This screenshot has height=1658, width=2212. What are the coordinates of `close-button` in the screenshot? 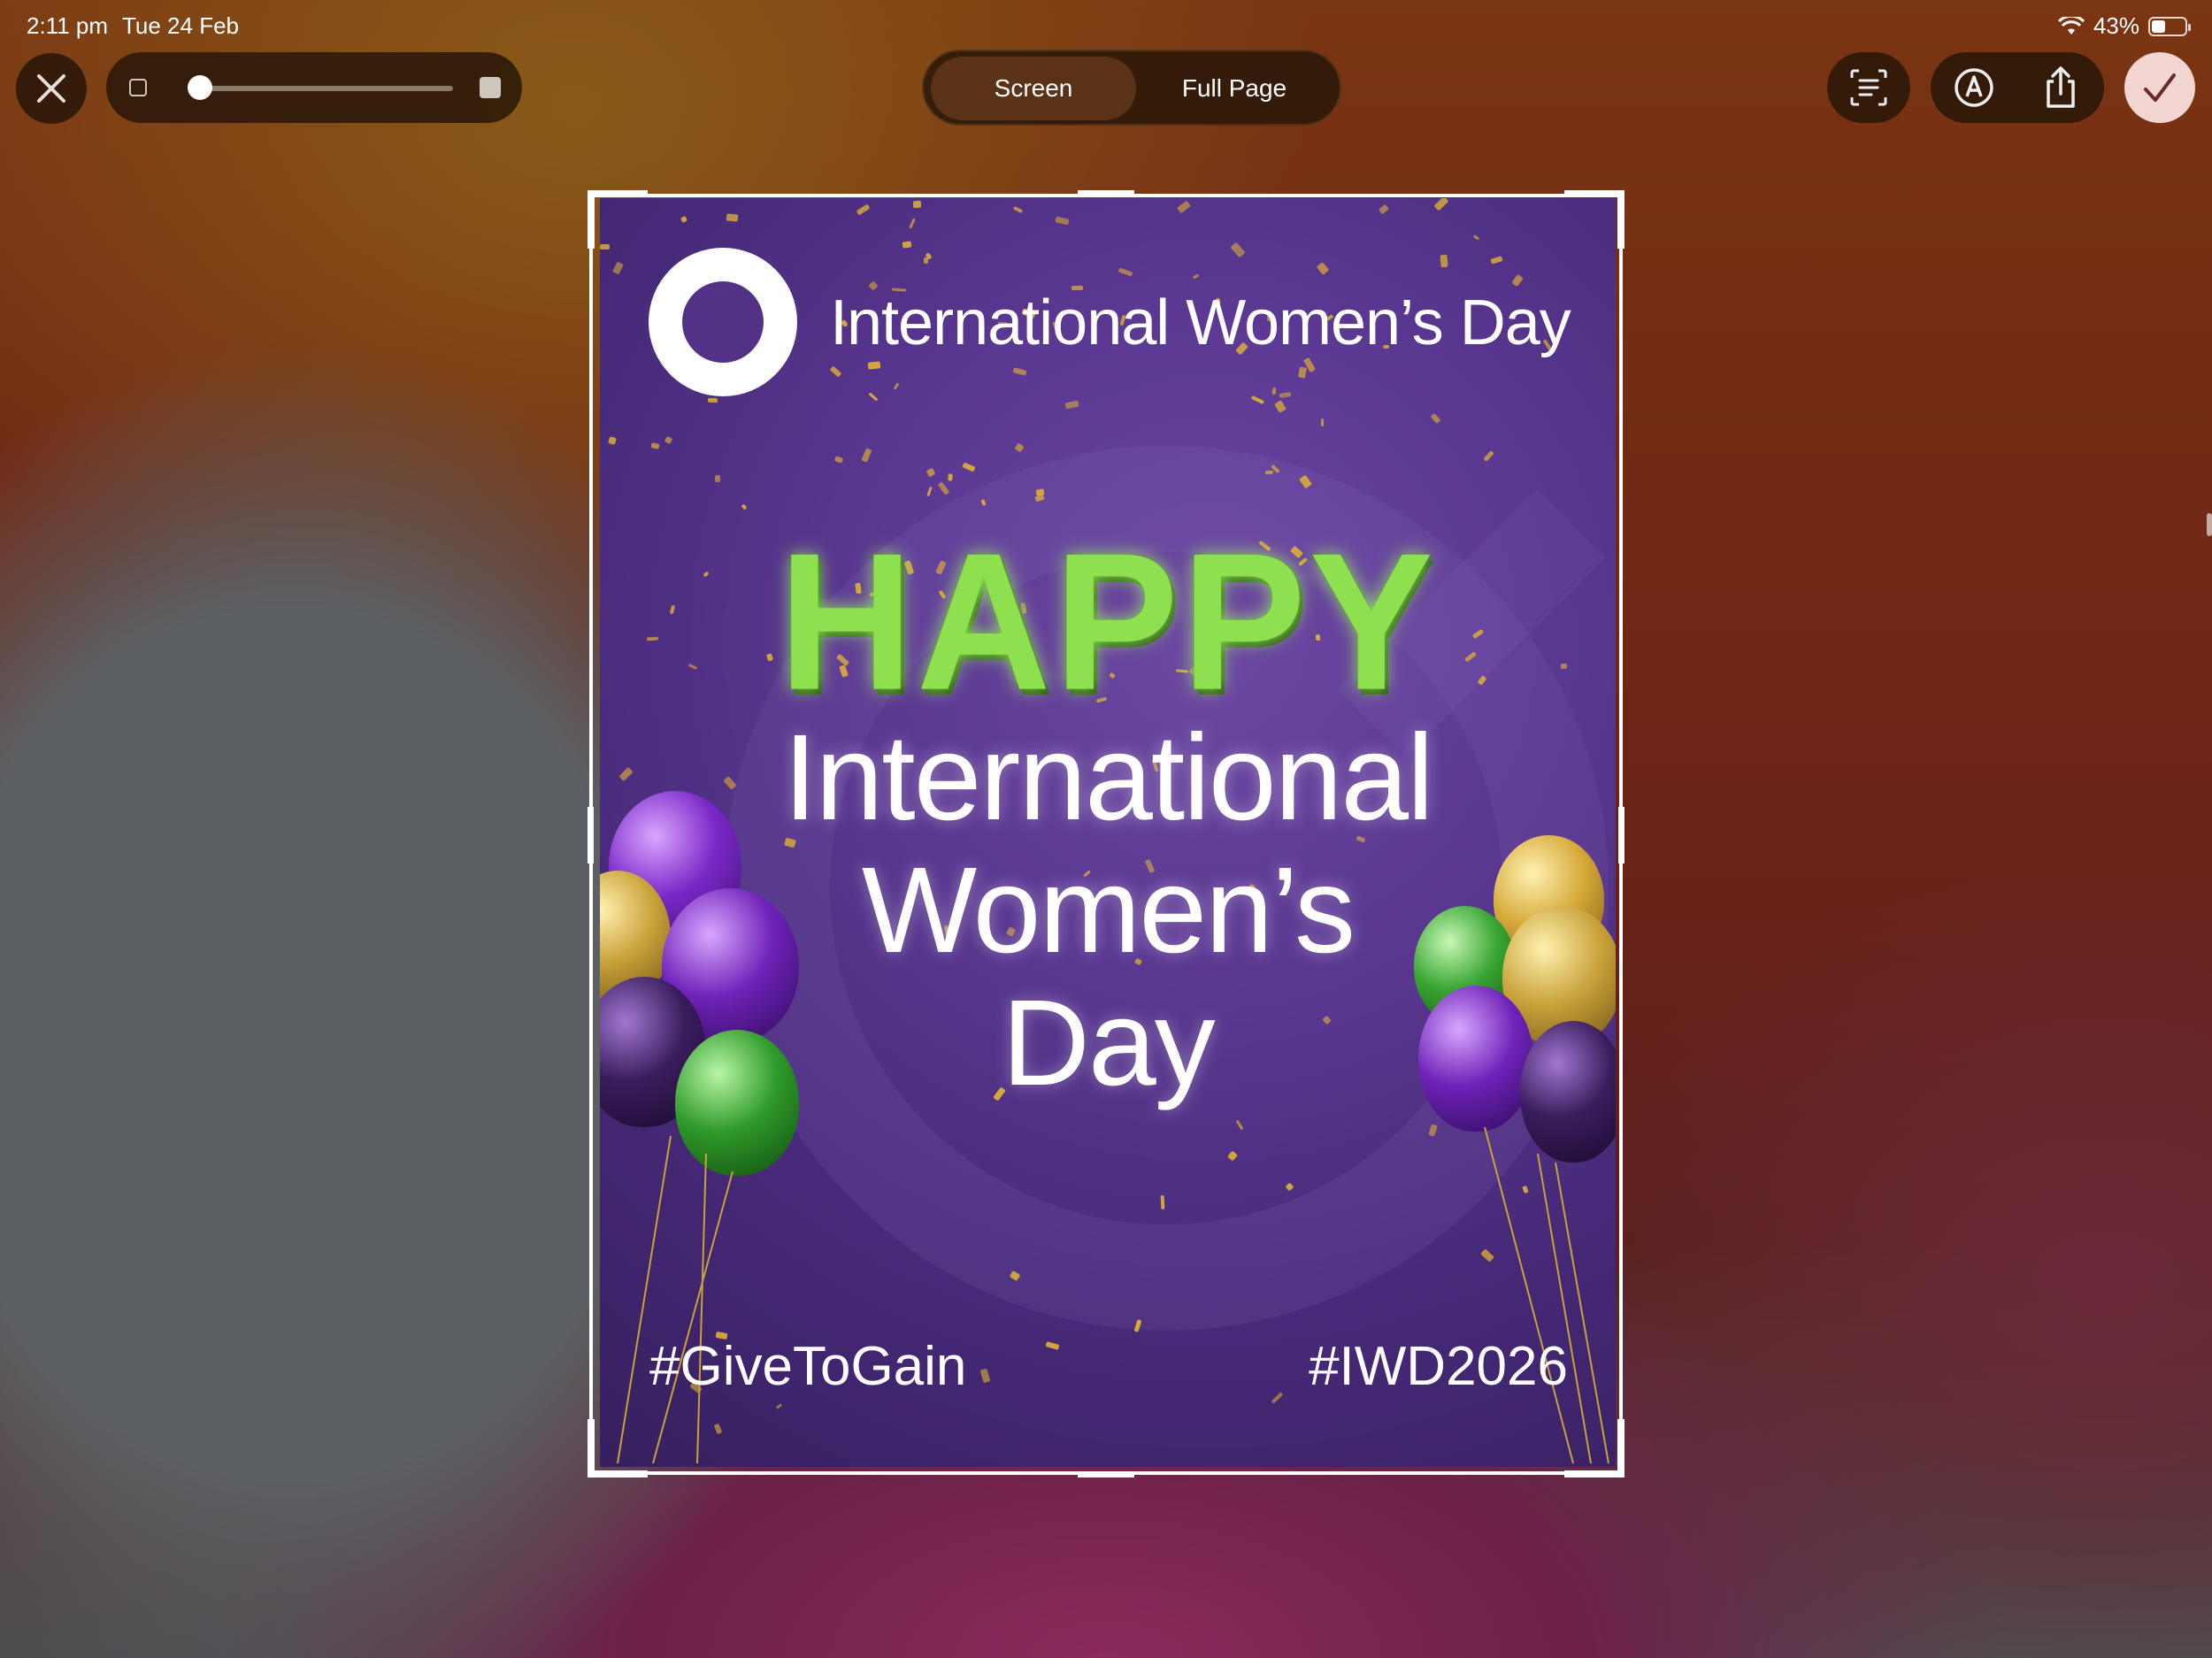 It's located at (52, 89).